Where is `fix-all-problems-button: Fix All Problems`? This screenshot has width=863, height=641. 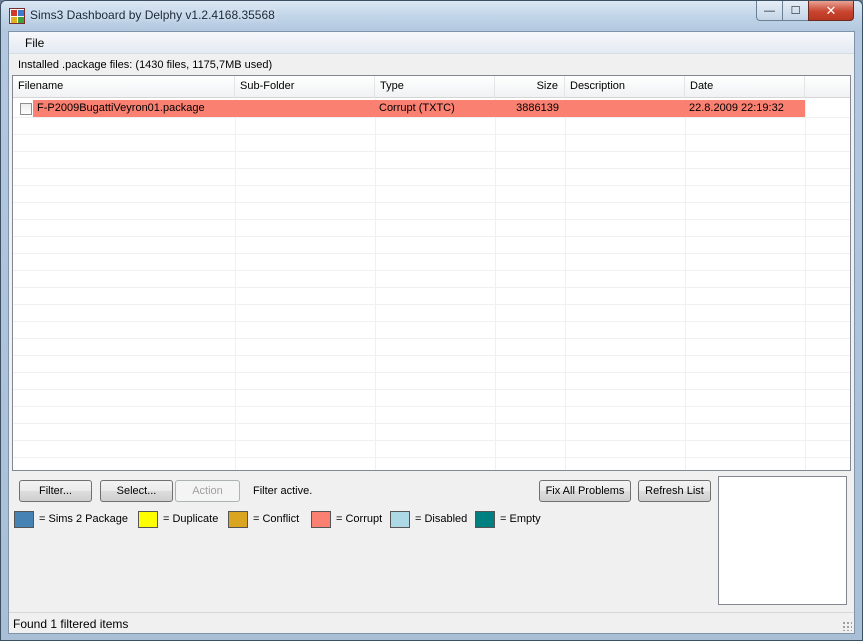
fix-all-problems-button: Fix All Problems is located at coordinates (585, 491).